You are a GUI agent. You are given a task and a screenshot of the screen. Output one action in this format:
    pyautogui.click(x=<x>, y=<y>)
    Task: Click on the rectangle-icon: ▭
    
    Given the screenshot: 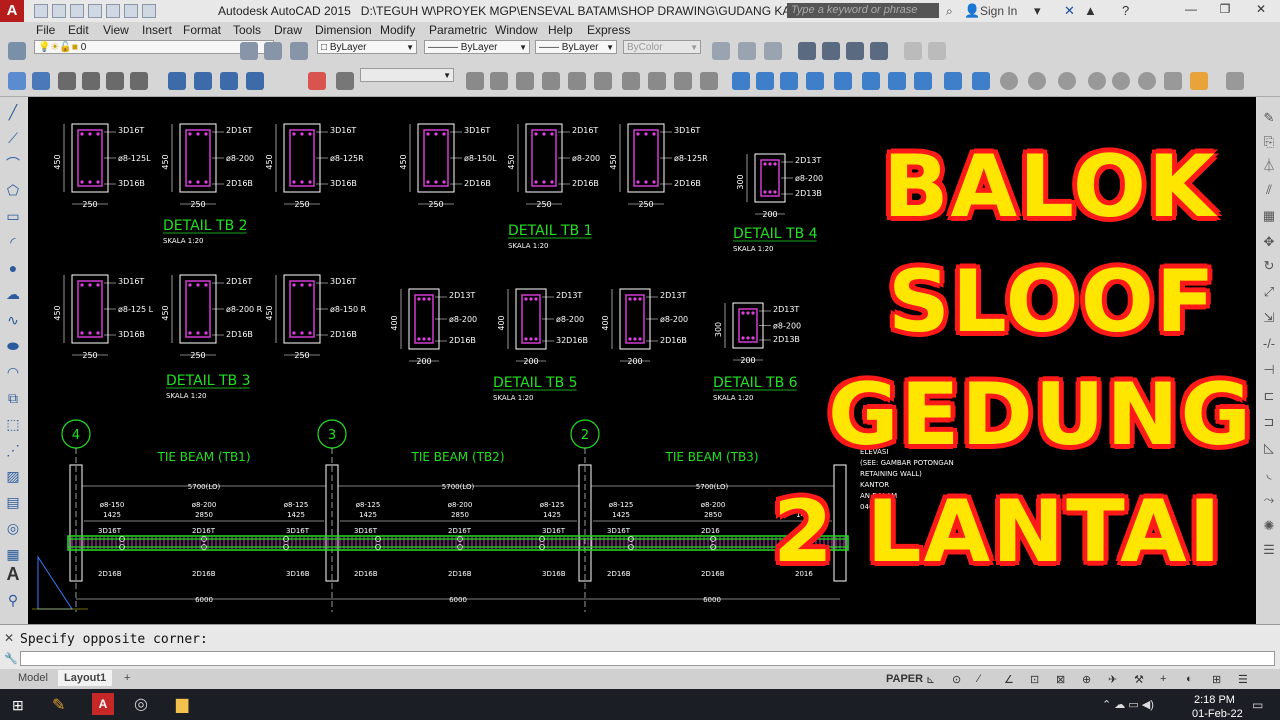 What is the action you would take?
    pyautogui.click(x=13, y=216)
    